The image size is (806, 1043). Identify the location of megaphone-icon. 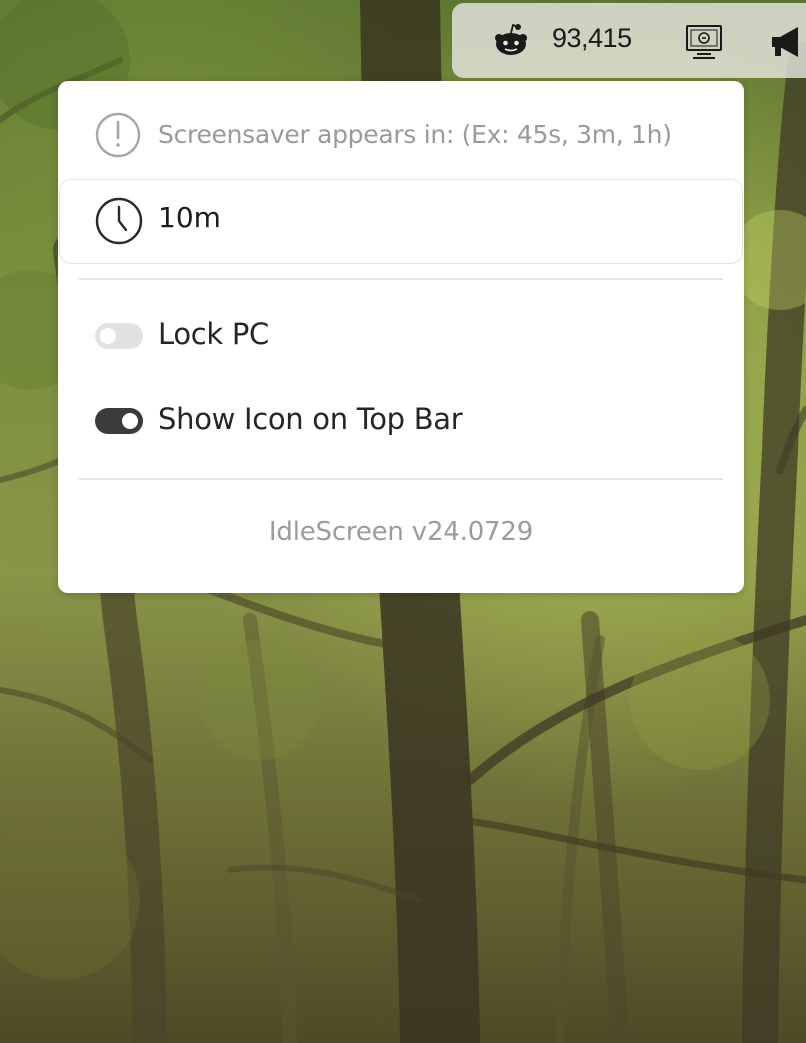
(788, 42).